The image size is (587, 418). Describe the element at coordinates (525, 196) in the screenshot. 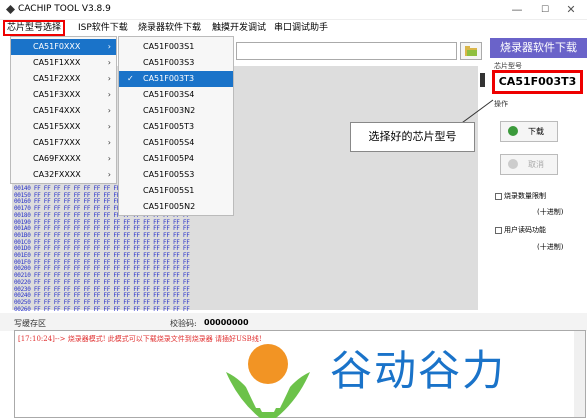

I see `count-limit-label: 烧录数量限制` at that location.